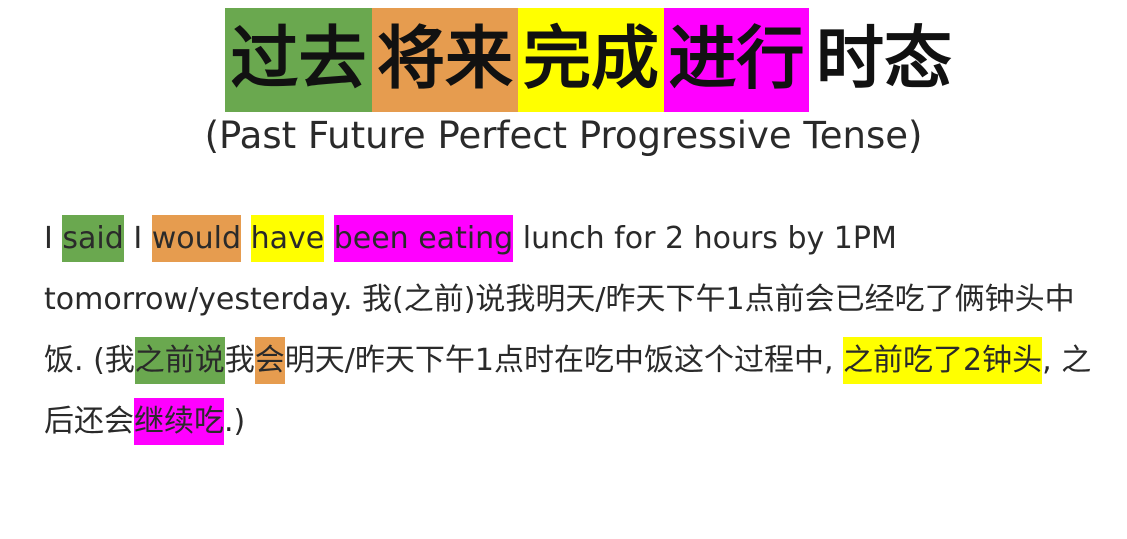 The image size is (1127, 539). What do you see at coordinates (235, 421) in the screenshot?
I see `text-run: .)` at bounding box center [235, 421].